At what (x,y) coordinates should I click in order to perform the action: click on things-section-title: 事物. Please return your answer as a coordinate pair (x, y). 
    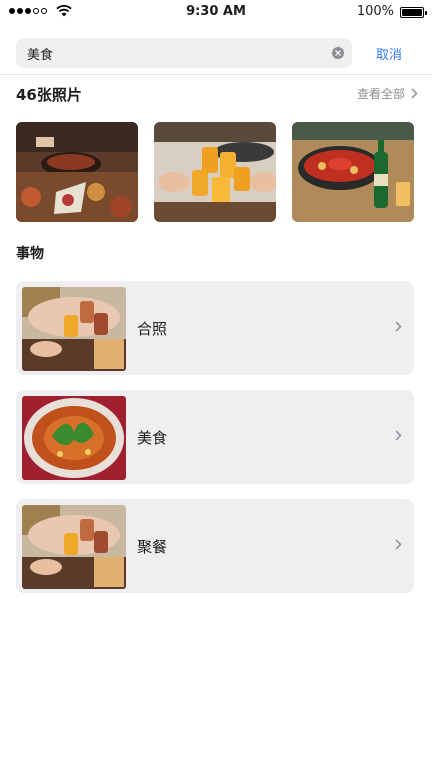
    Looking at the image, I should click on (30, 254).